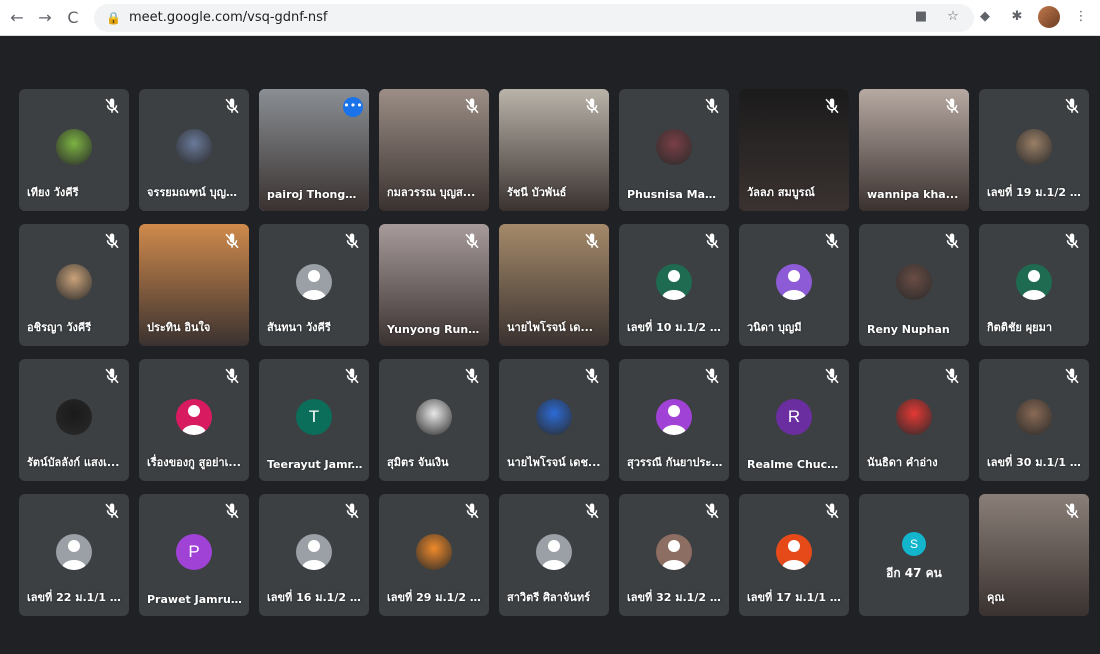 Image resolution: width=1100 pixels, height=654 pixels. Describe the element at coordinates (985, 17) in the screenshot. I see `extension-icon: ◆` at that location.